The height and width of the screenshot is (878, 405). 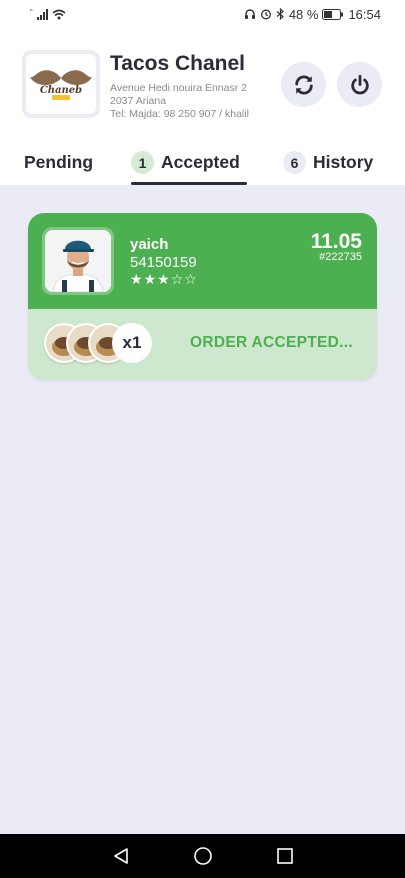 I want to click on headphones-icon, so click(x=249, y=14).